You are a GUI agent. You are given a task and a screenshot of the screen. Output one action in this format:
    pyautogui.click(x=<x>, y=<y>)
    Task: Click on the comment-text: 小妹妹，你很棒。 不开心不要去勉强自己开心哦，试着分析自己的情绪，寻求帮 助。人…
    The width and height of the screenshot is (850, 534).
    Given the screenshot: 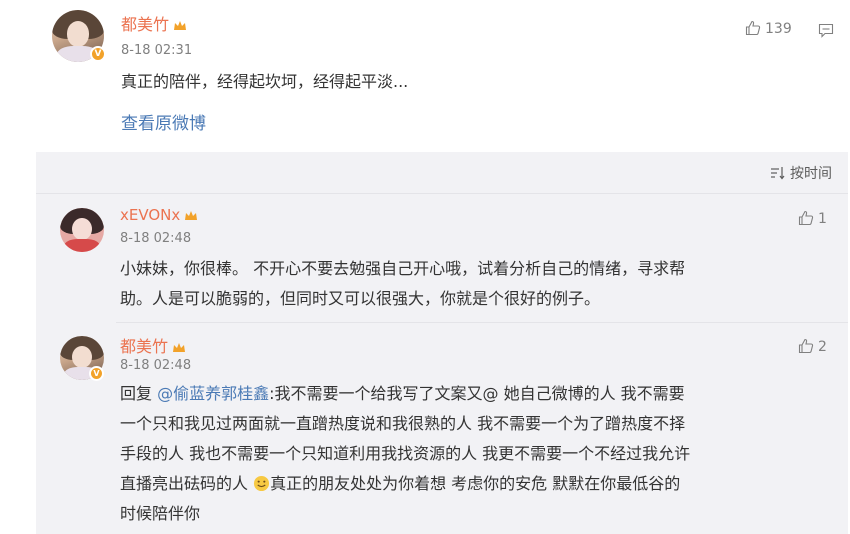 What is the action you would take?
    pyautogui.click(x=403, y=283)
    